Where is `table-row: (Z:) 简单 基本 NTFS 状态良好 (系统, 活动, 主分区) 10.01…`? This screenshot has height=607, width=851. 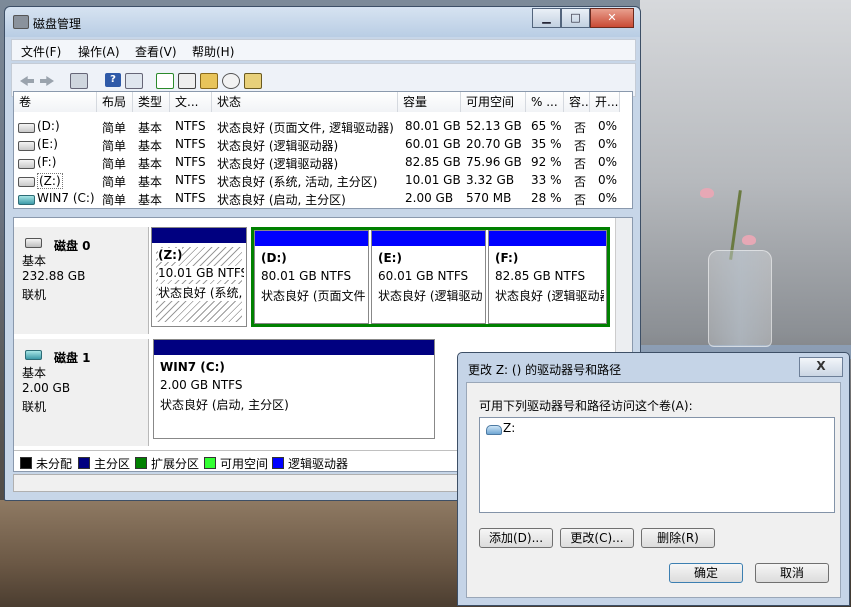
table-row: (Z:) 简单 基本 NTFS 状态良好 (系统, 活动, 主分区) 10.01… is located at coordinates (323, 181).